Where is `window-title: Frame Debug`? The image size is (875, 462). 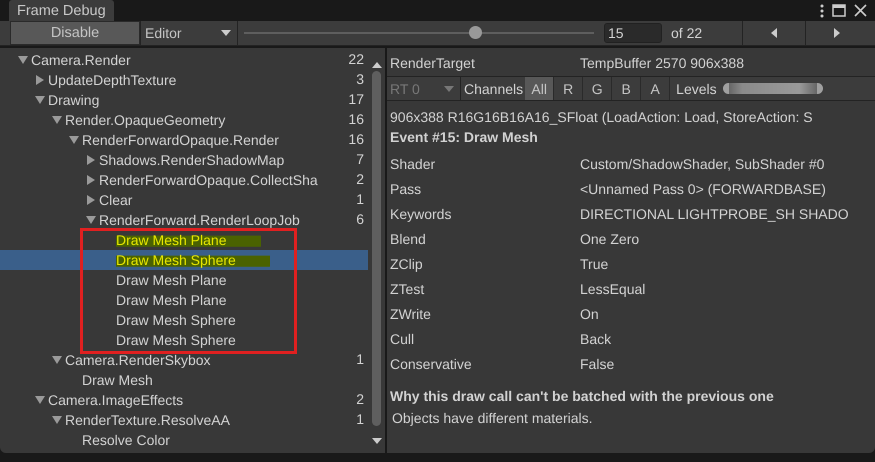 window-title: Frame Debug is located at coordinates (61, 10).